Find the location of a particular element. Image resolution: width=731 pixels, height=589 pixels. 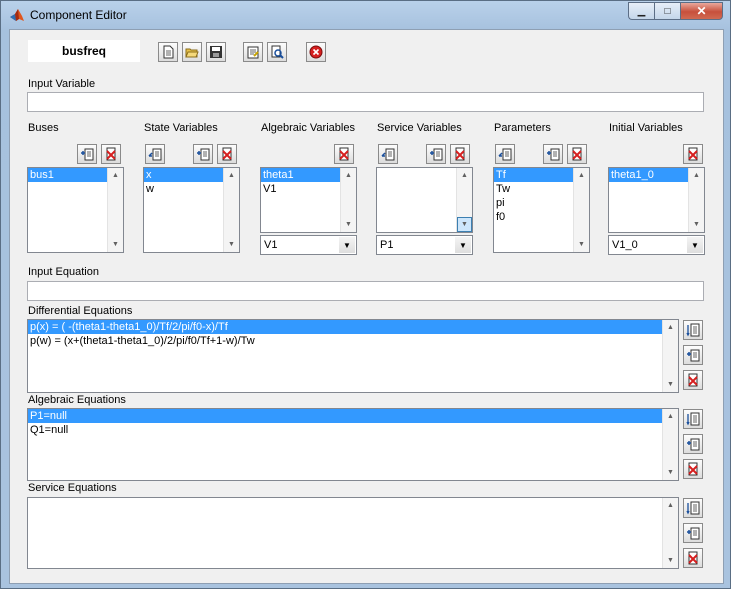

algebraic-eq-delete-button is located at coordinates (693, 469).